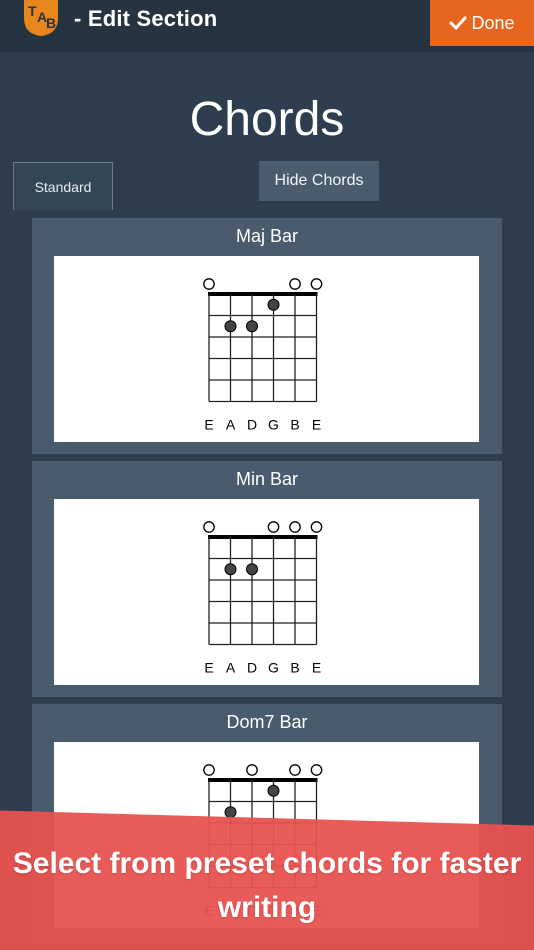 The image size is (534, 950). Describe the element at coordinates (319, 181) in the screenshot. I see `hide-chords-button: Hide Chords` at that location.